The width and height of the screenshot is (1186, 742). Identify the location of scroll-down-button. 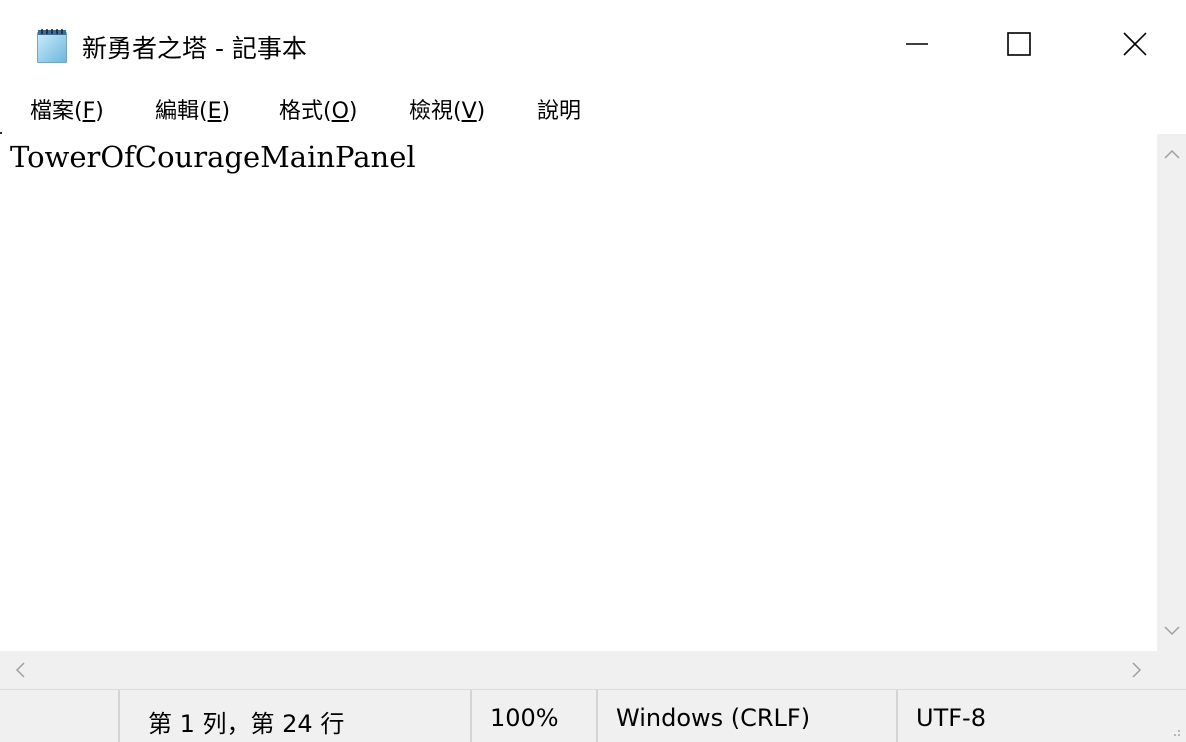
(1171, 631).